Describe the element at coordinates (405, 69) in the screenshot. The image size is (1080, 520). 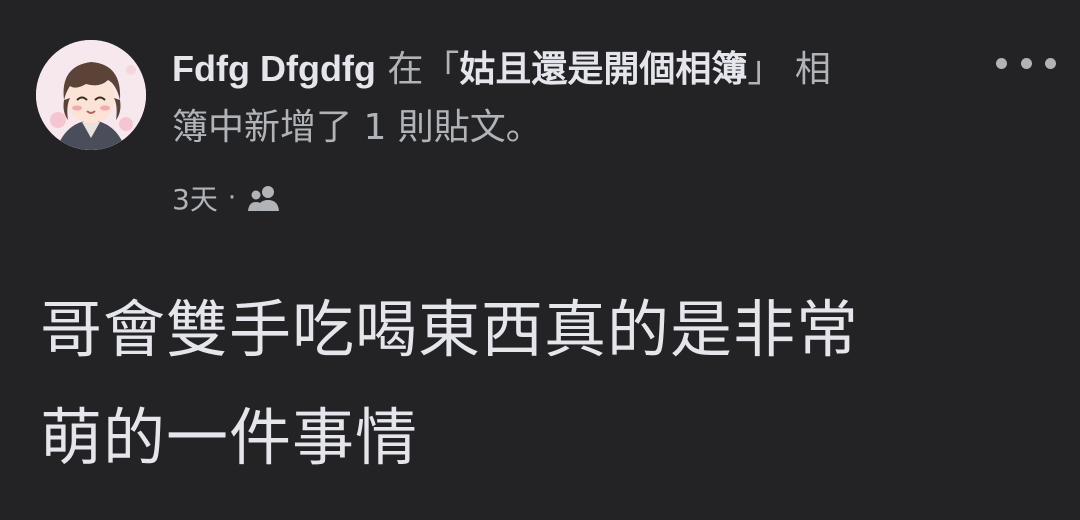
I see `connector-text: 在` at that location.